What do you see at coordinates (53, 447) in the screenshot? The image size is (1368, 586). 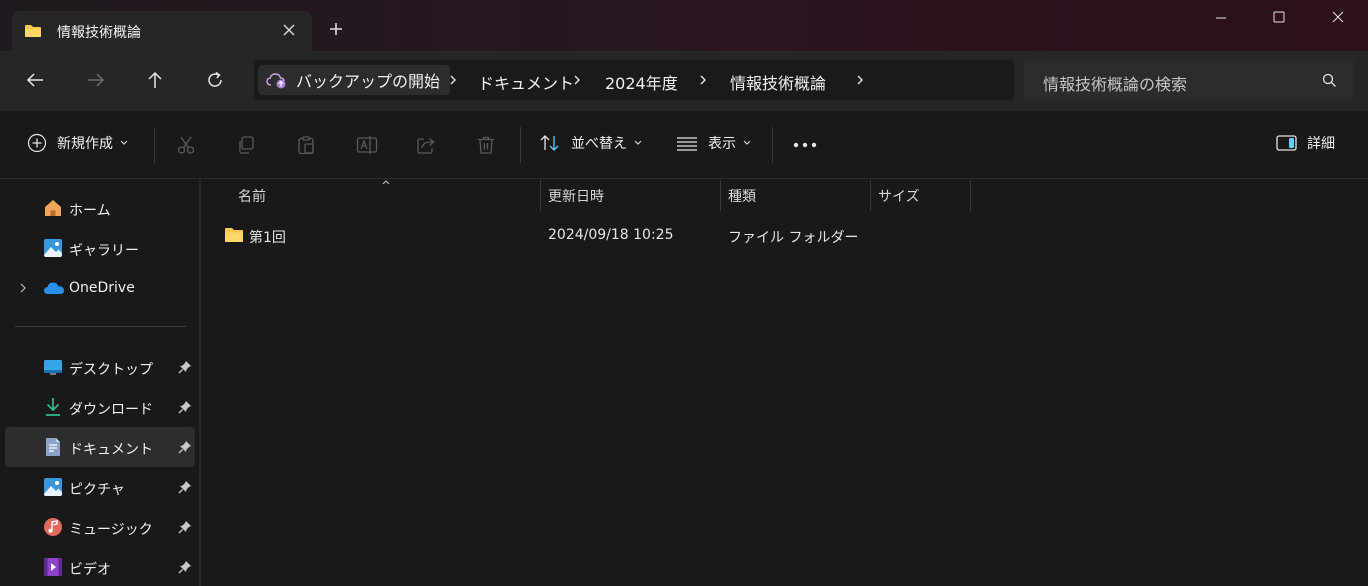 I see `documents-icon` at bounding box center [53, 447].